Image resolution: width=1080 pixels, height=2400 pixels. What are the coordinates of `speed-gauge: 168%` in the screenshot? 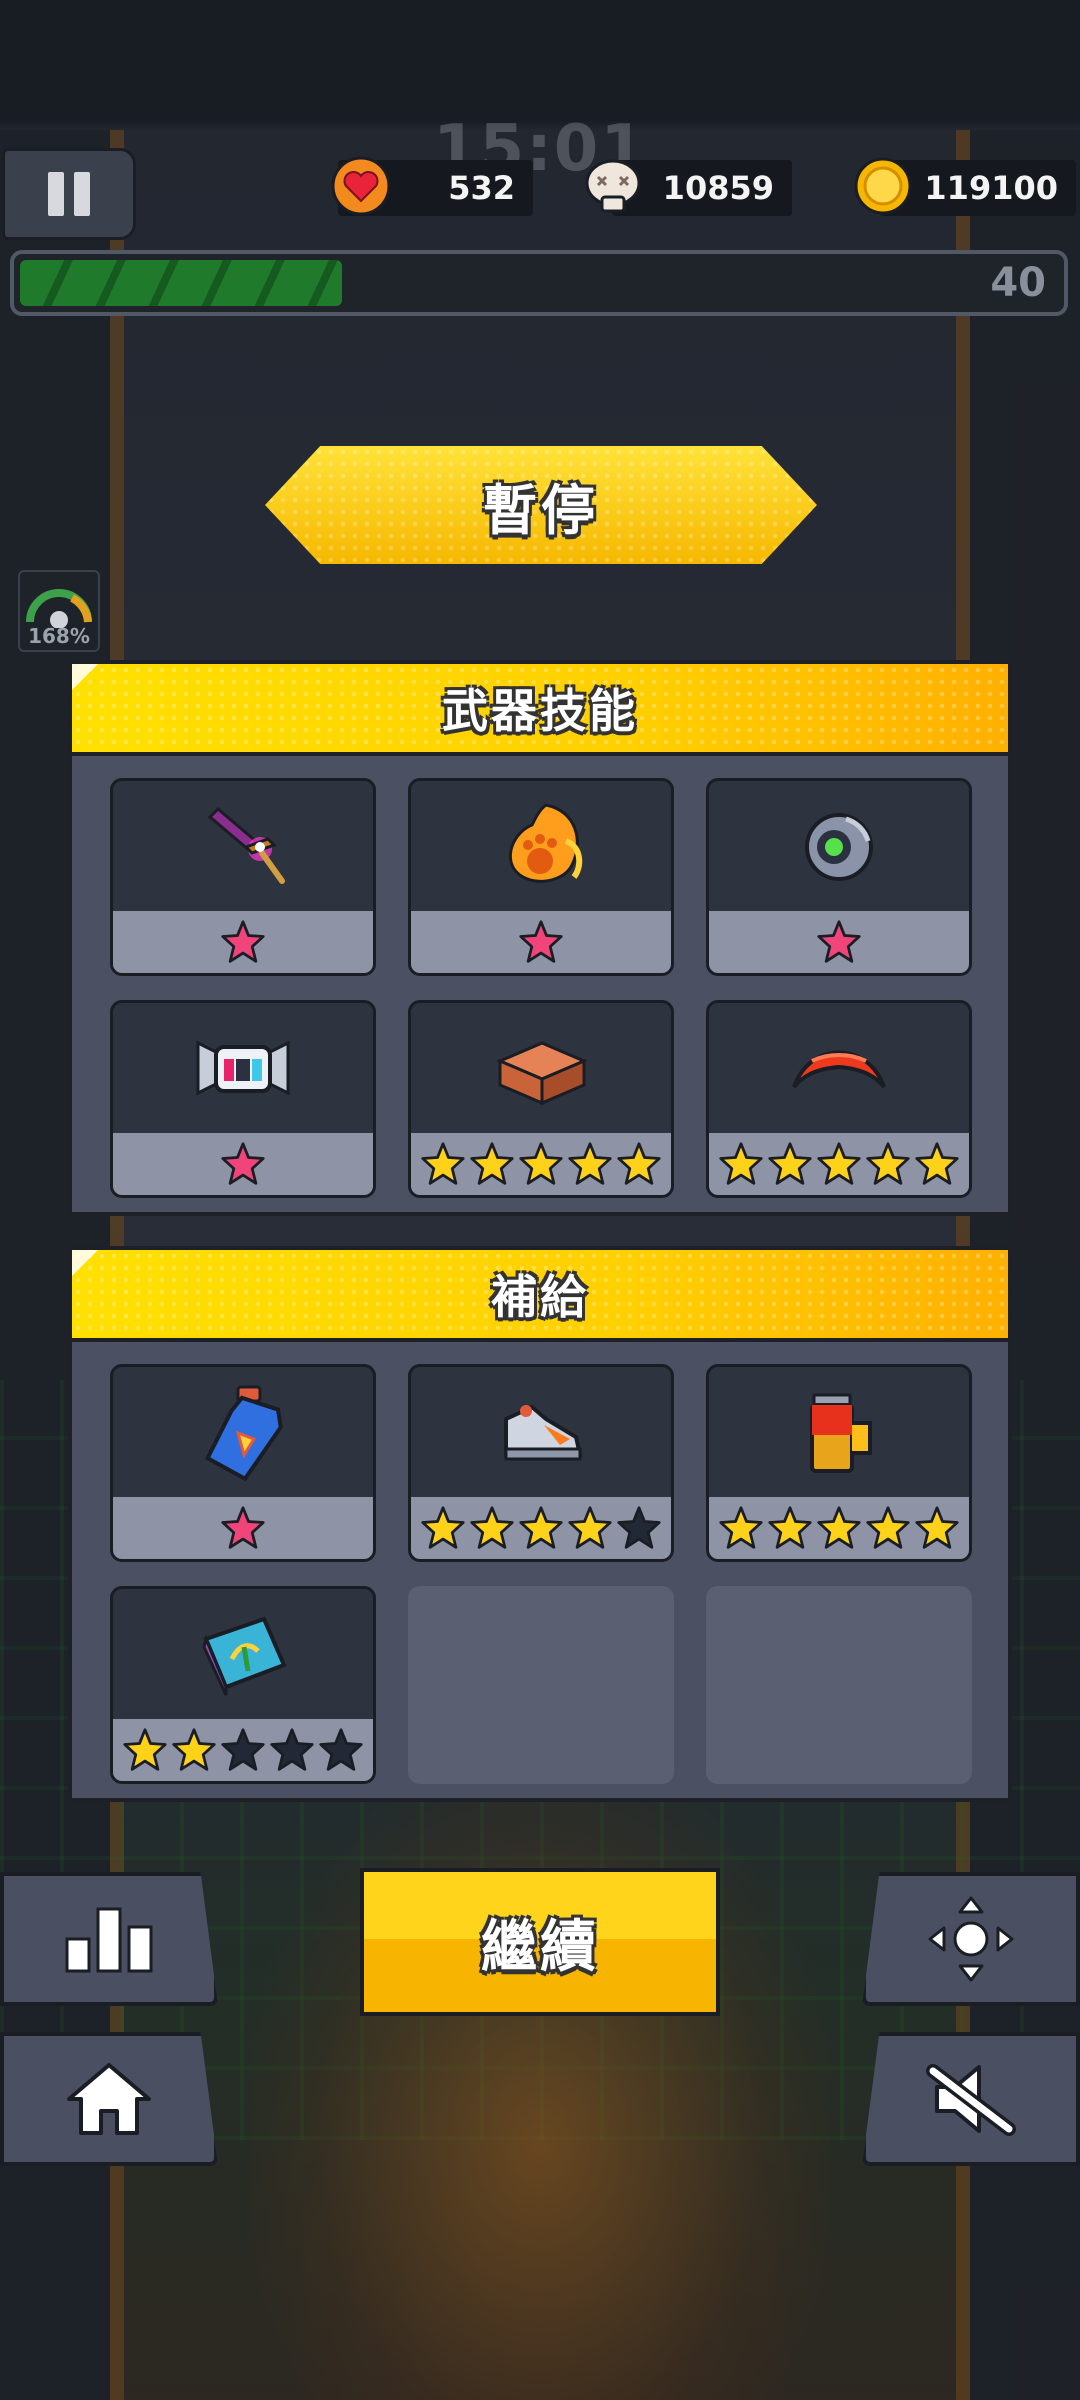 It's located at (59, 611).